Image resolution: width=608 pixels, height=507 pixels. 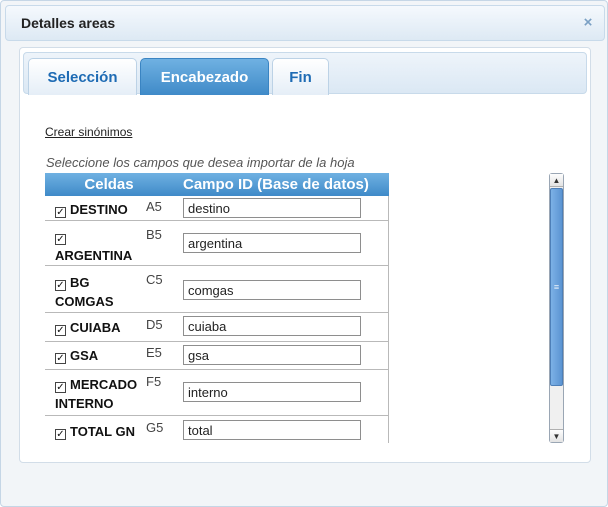 I want to click on row-cell-ref: G5, so click(x=155, y=427).